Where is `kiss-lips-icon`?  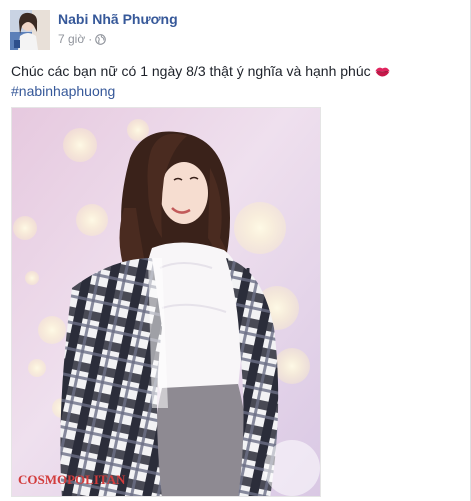
kiss-lips-icon is located at coordinates (382, 69).